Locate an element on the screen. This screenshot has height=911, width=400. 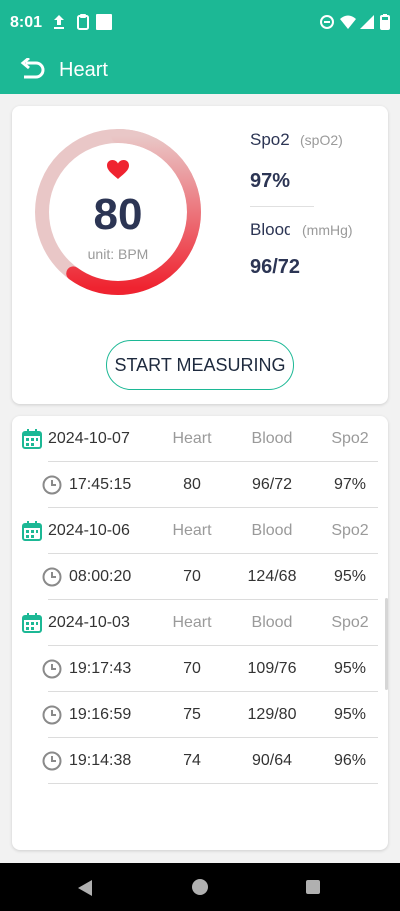
battery-icon is located at coordinates (385, 22).